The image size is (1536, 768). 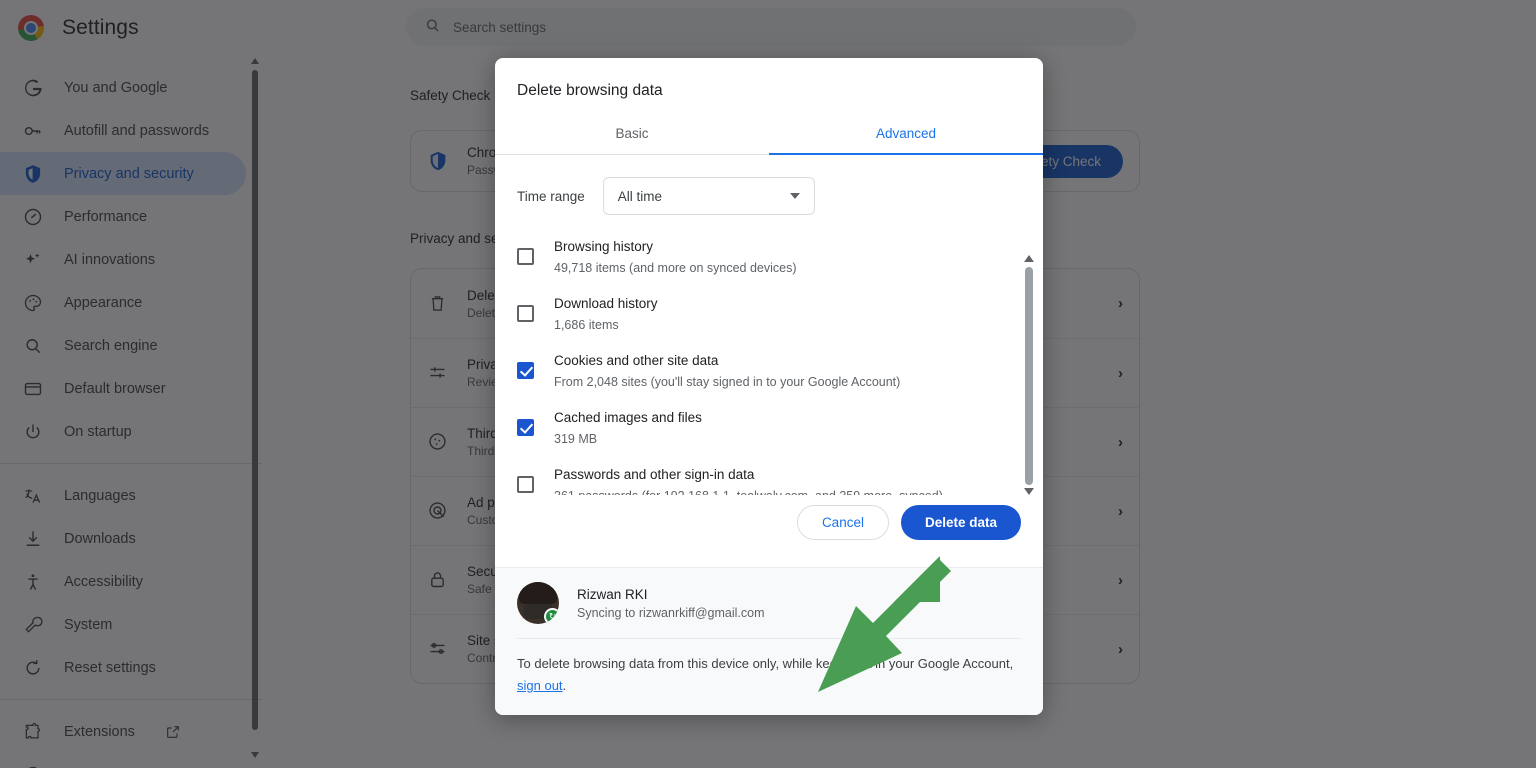 What do you see at coordinates (1029, 491) in the screenshot?
I see `scroll-down-arrow-icon` at bounding box center [1029, 491].